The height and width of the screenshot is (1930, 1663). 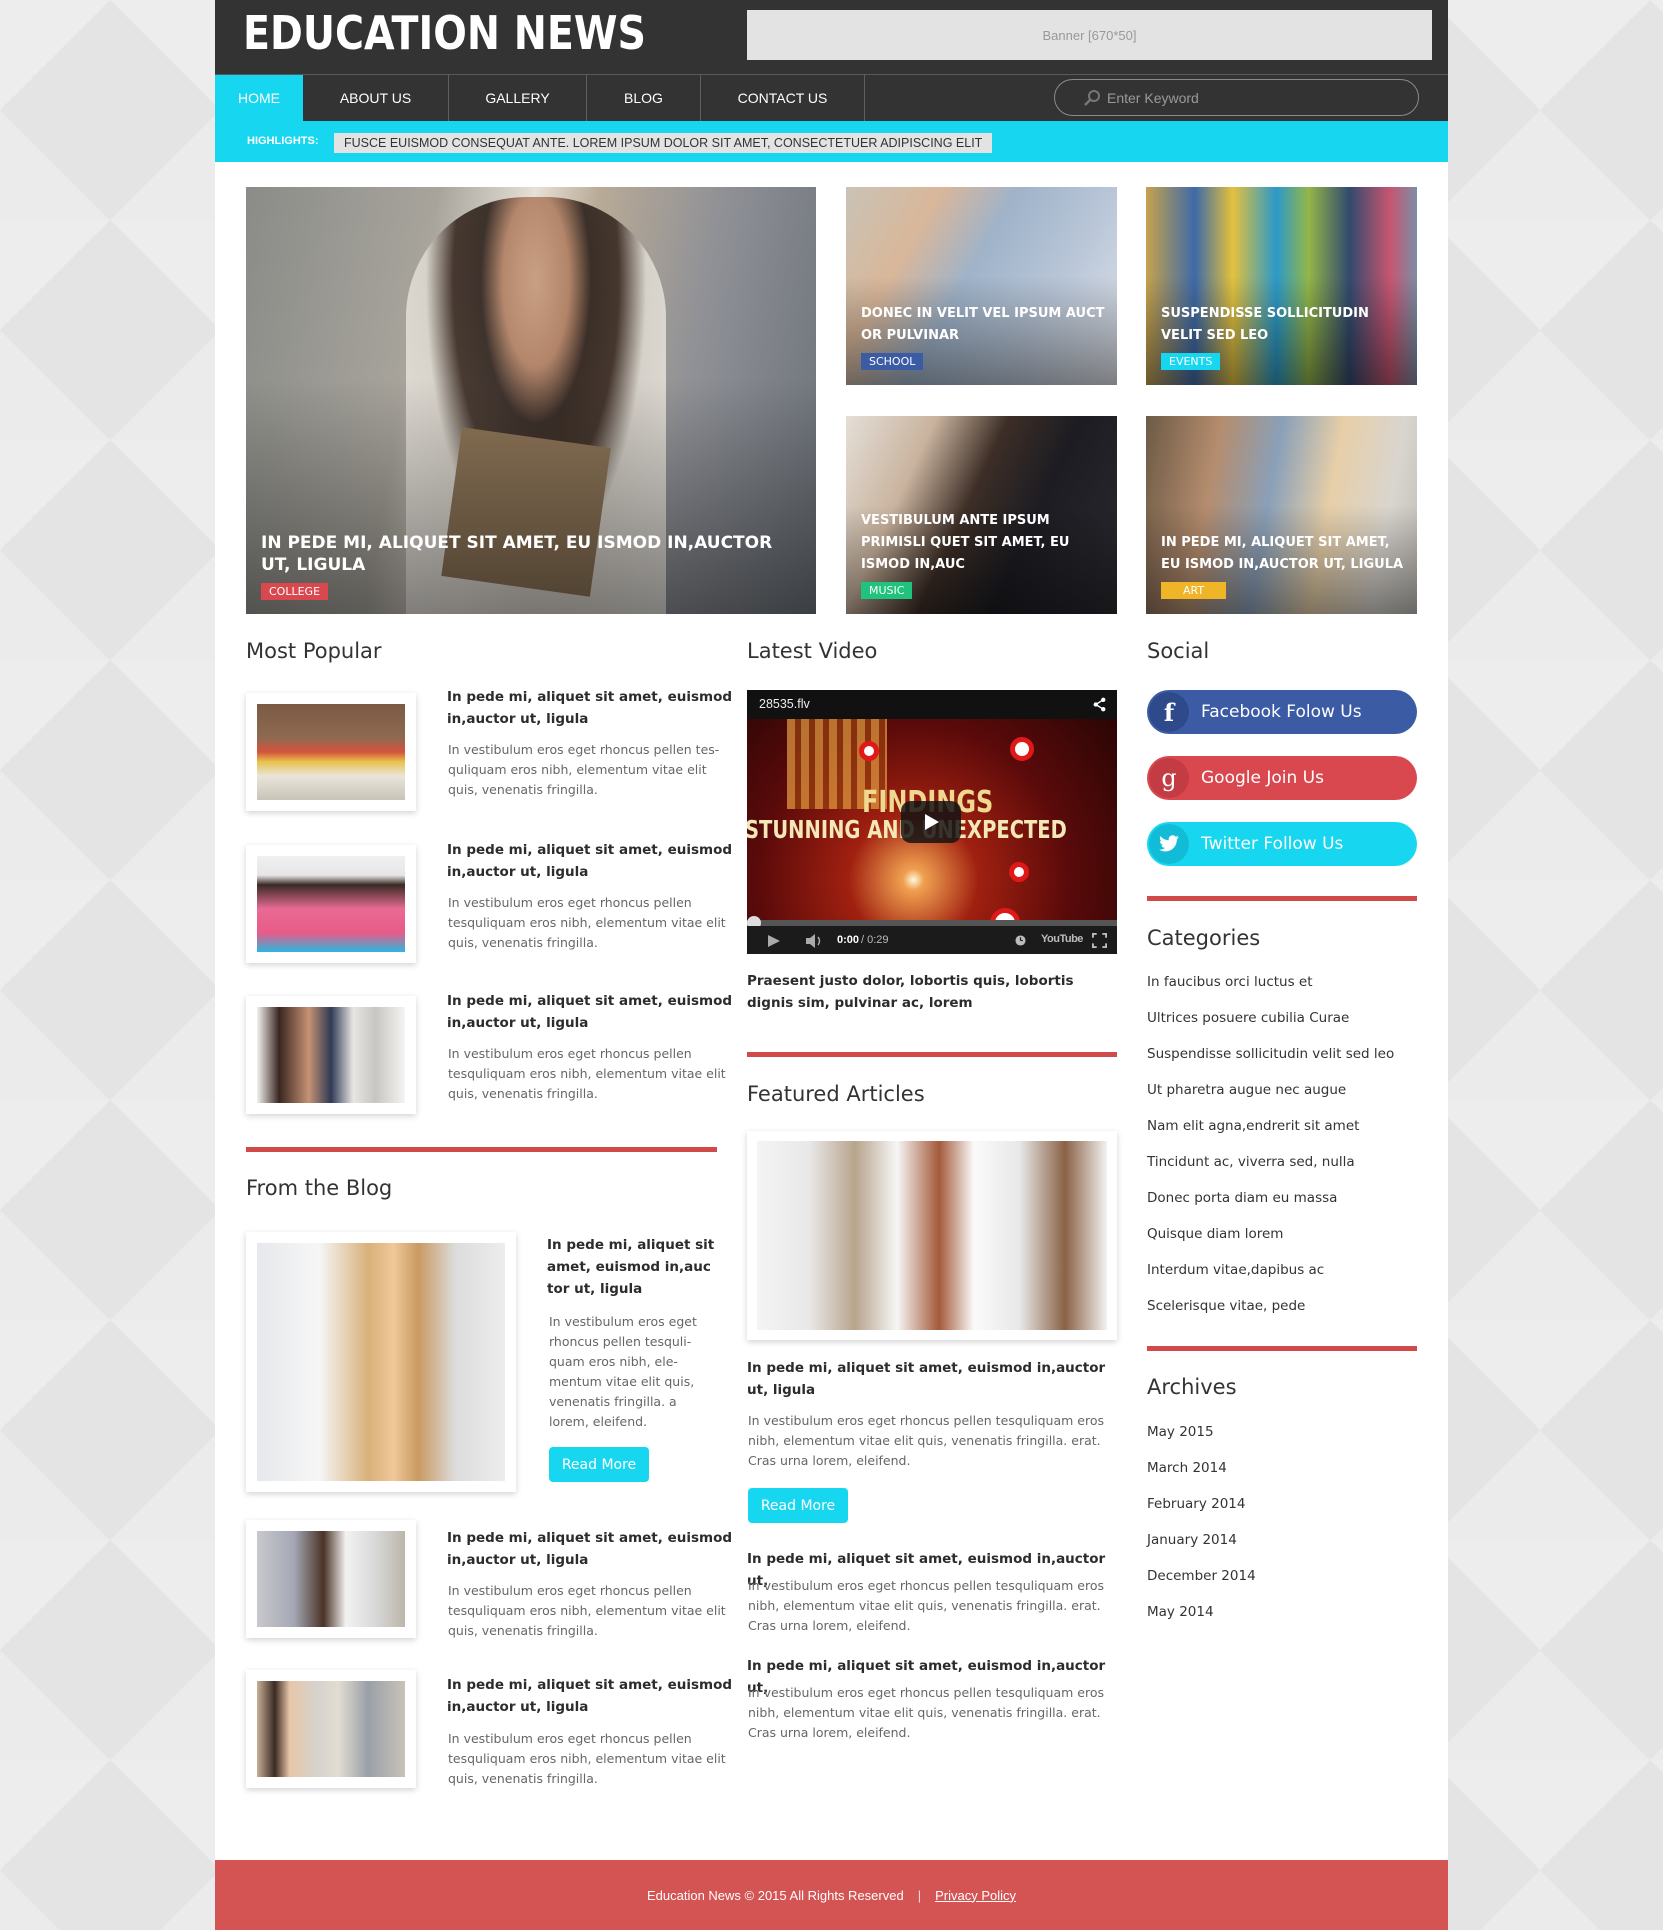 I want to click on twitter-label: Twitter Follow Us, so click(x=1272, y=844).